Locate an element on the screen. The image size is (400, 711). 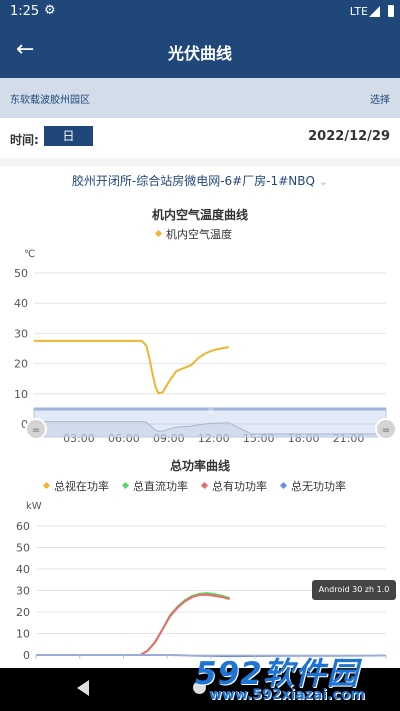
legend-label-1: 总视在功率 is located at coordinates (81, 486).